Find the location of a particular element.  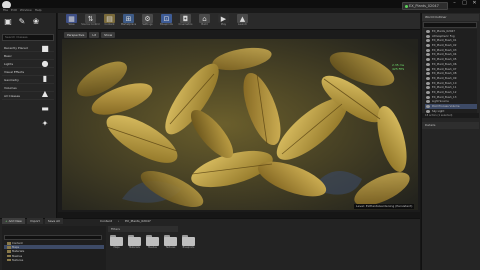

cone-icon: ▲ is located at coordinates (45, 93).